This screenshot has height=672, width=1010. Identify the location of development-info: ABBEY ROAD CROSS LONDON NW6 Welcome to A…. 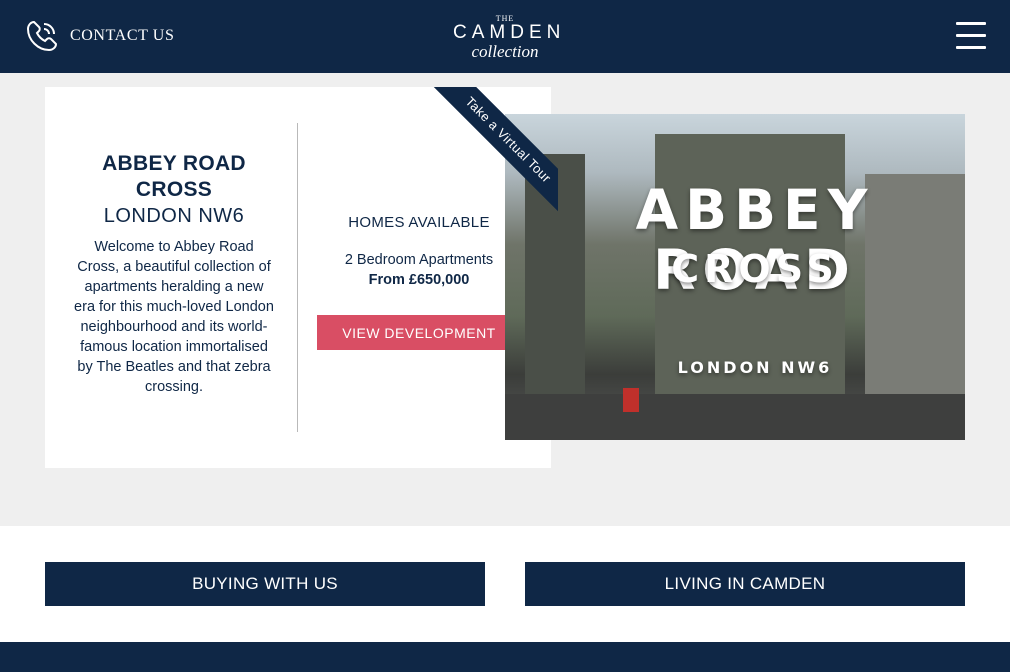
(174, 274).